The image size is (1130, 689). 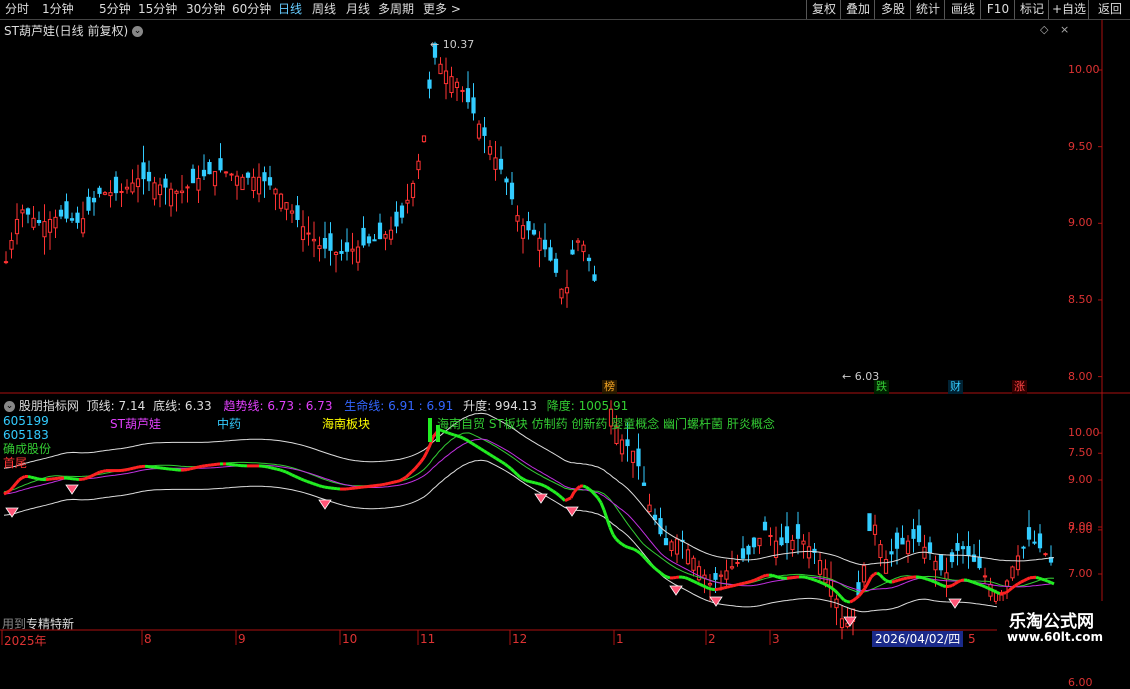 I want to click on event-tag-finance: 财, so click(x=955, y=387).